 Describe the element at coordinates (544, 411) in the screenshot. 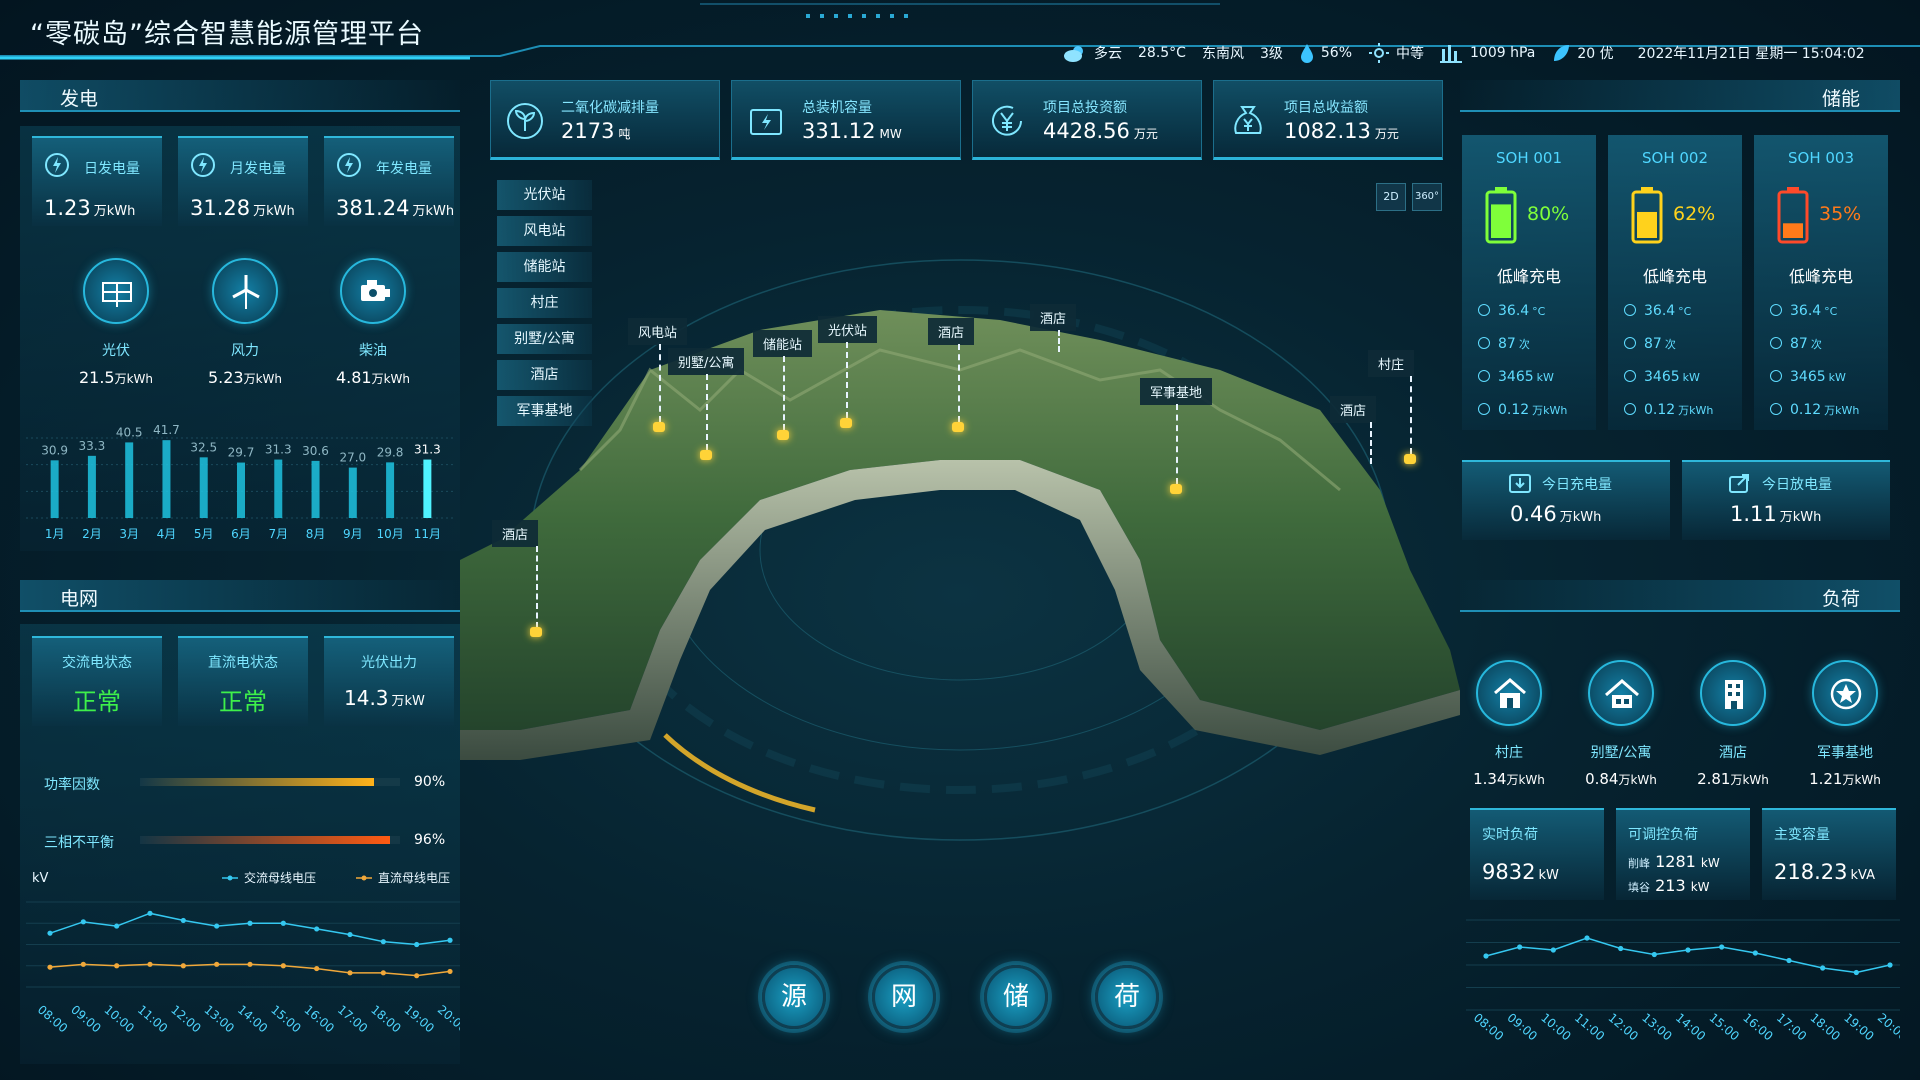

I see `nav-military-base: 军事基地` at that location.